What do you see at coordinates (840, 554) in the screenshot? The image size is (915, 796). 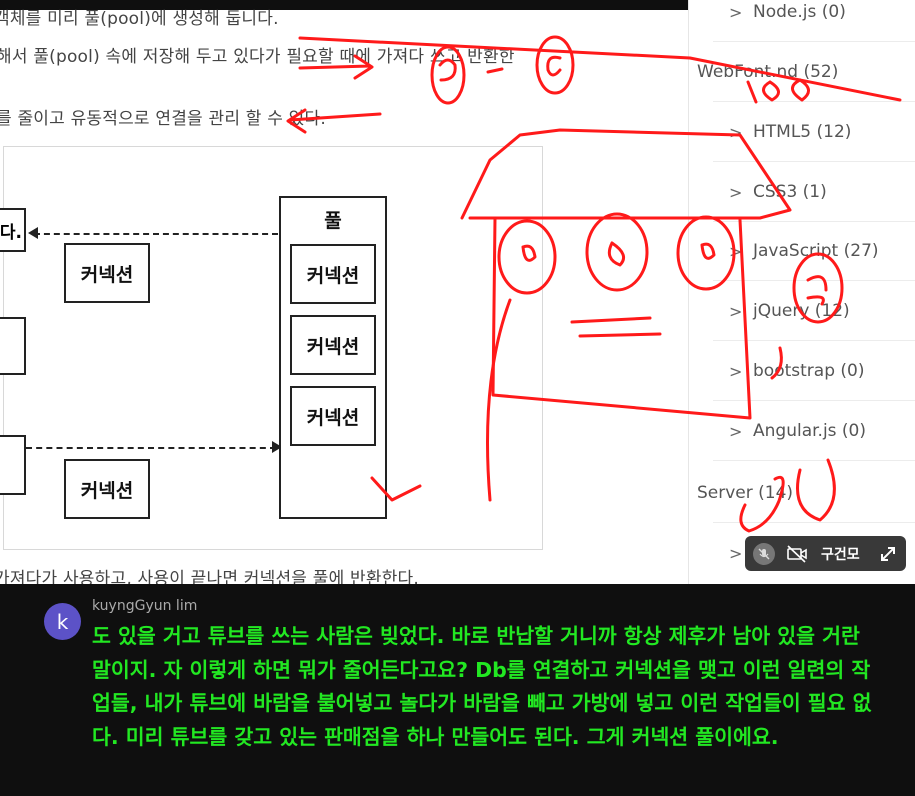 I see `participant-name: 구건모` at bounding box center [840, 554].